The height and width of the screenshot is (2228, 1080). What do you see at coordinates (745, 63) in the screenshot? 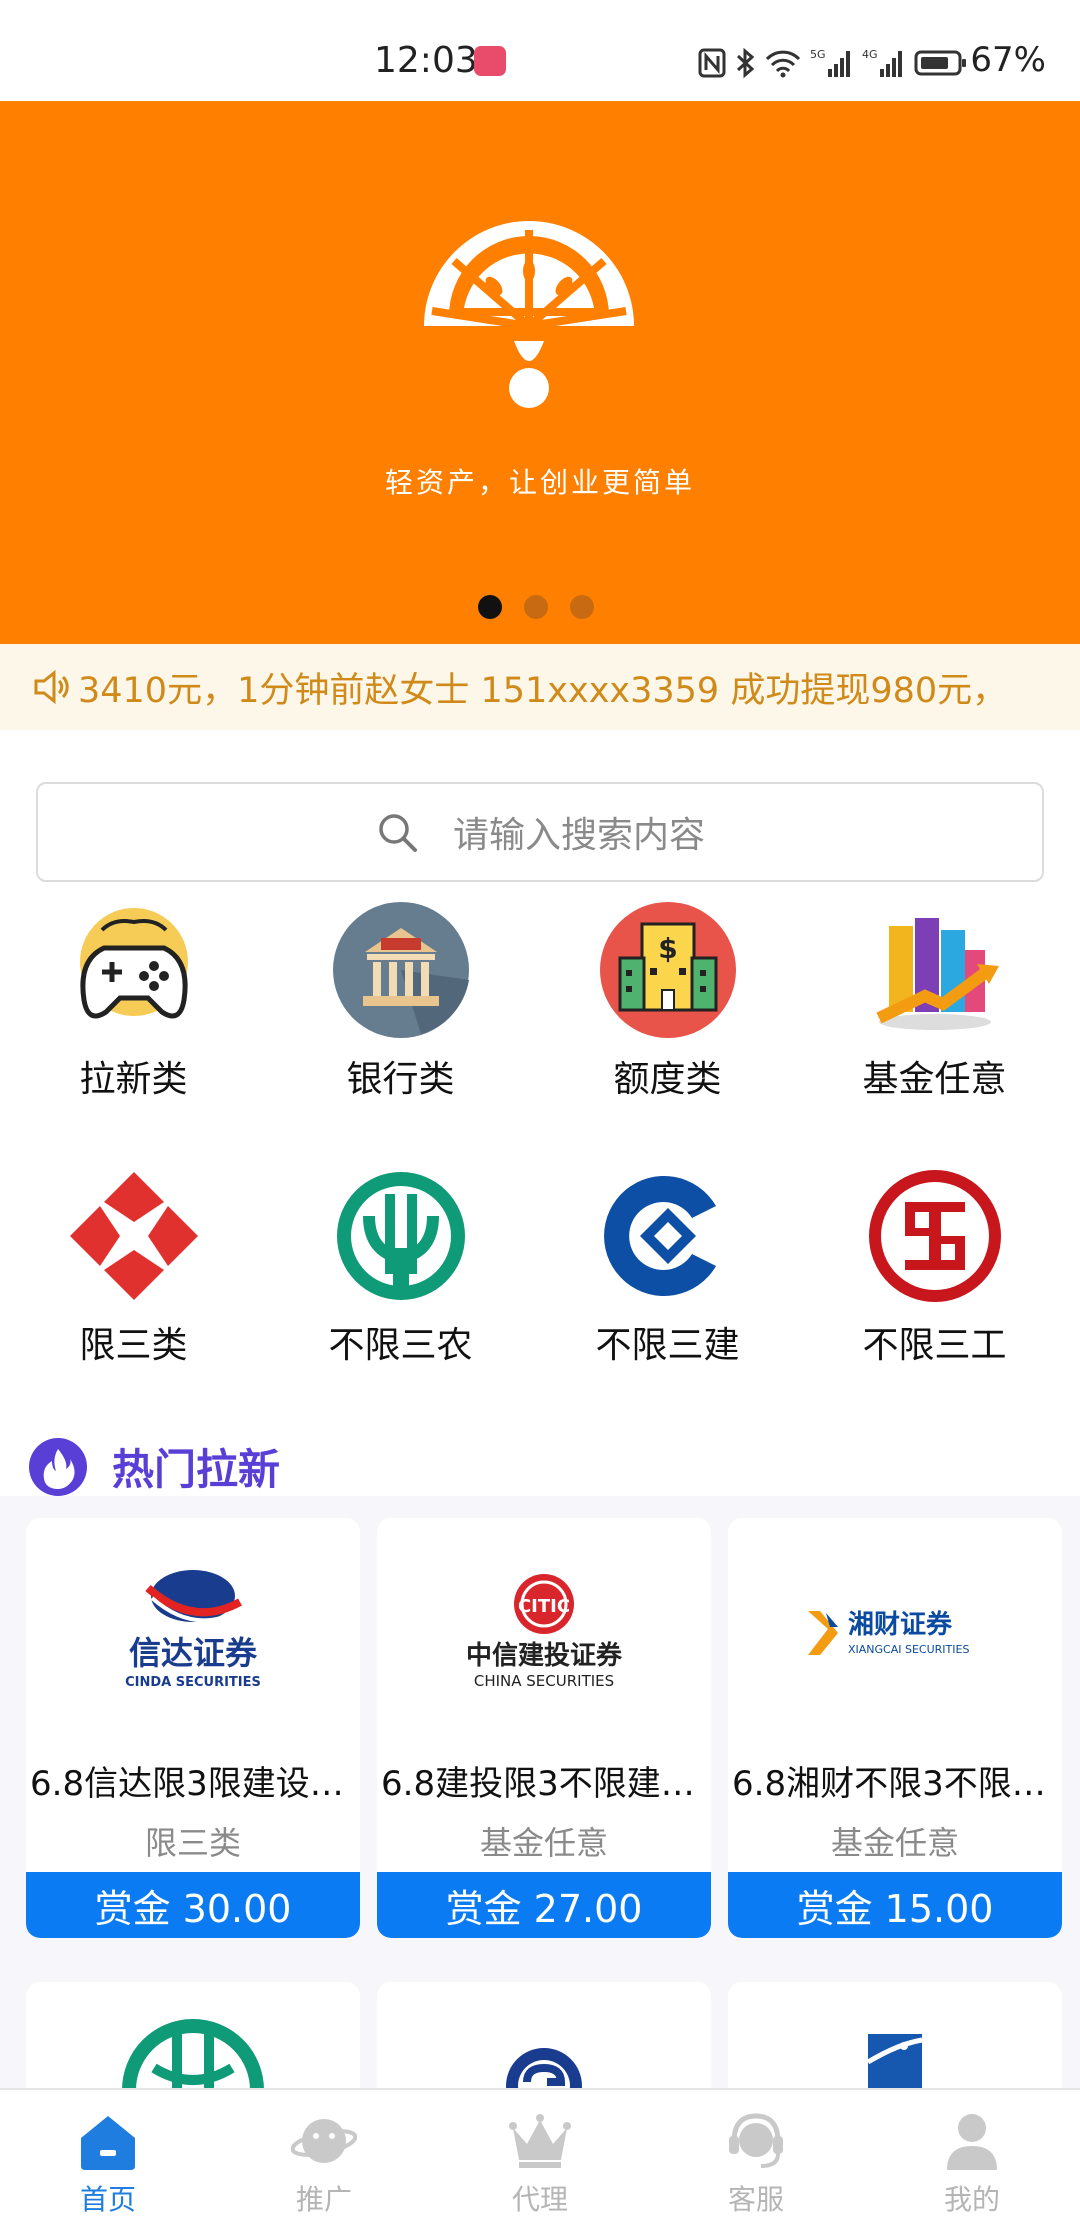
I see `bluetooth-icon` at bounding box center [745, 63].